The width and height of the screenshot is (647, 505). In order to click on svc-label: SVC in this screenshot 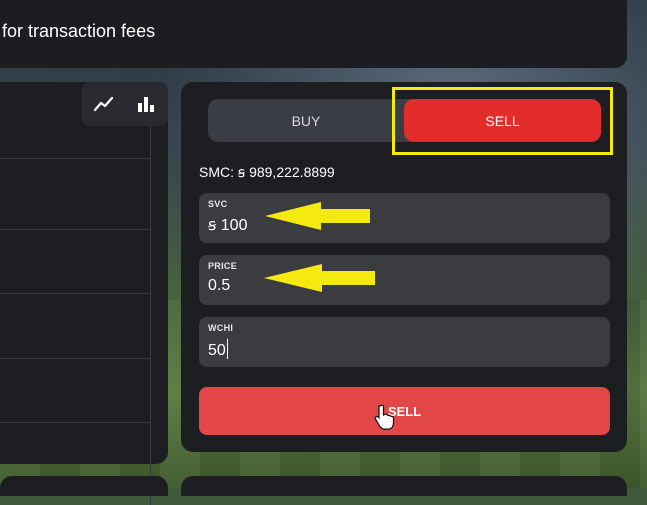, I will do `click(218, 204)`.